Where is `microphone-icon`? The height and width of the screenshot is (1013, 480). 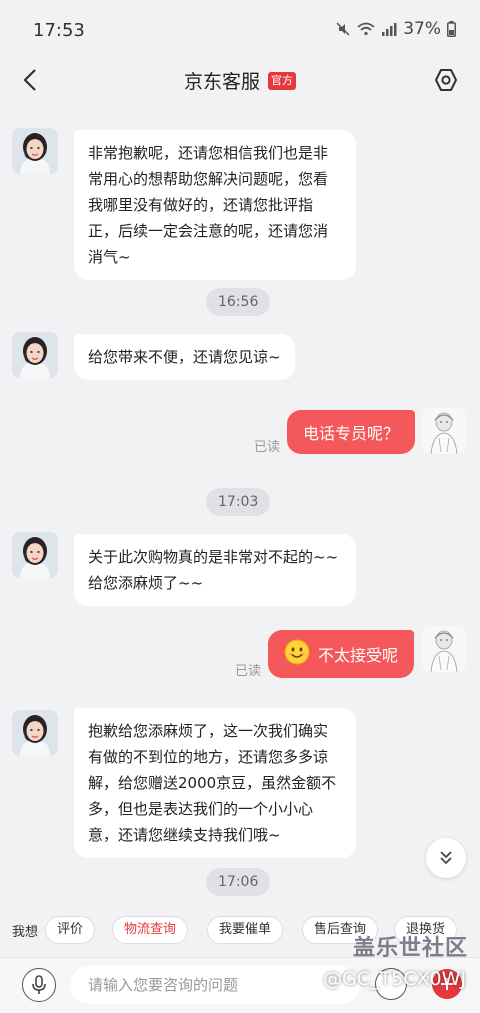
microphone-icon is located at coordinates (39, 984).